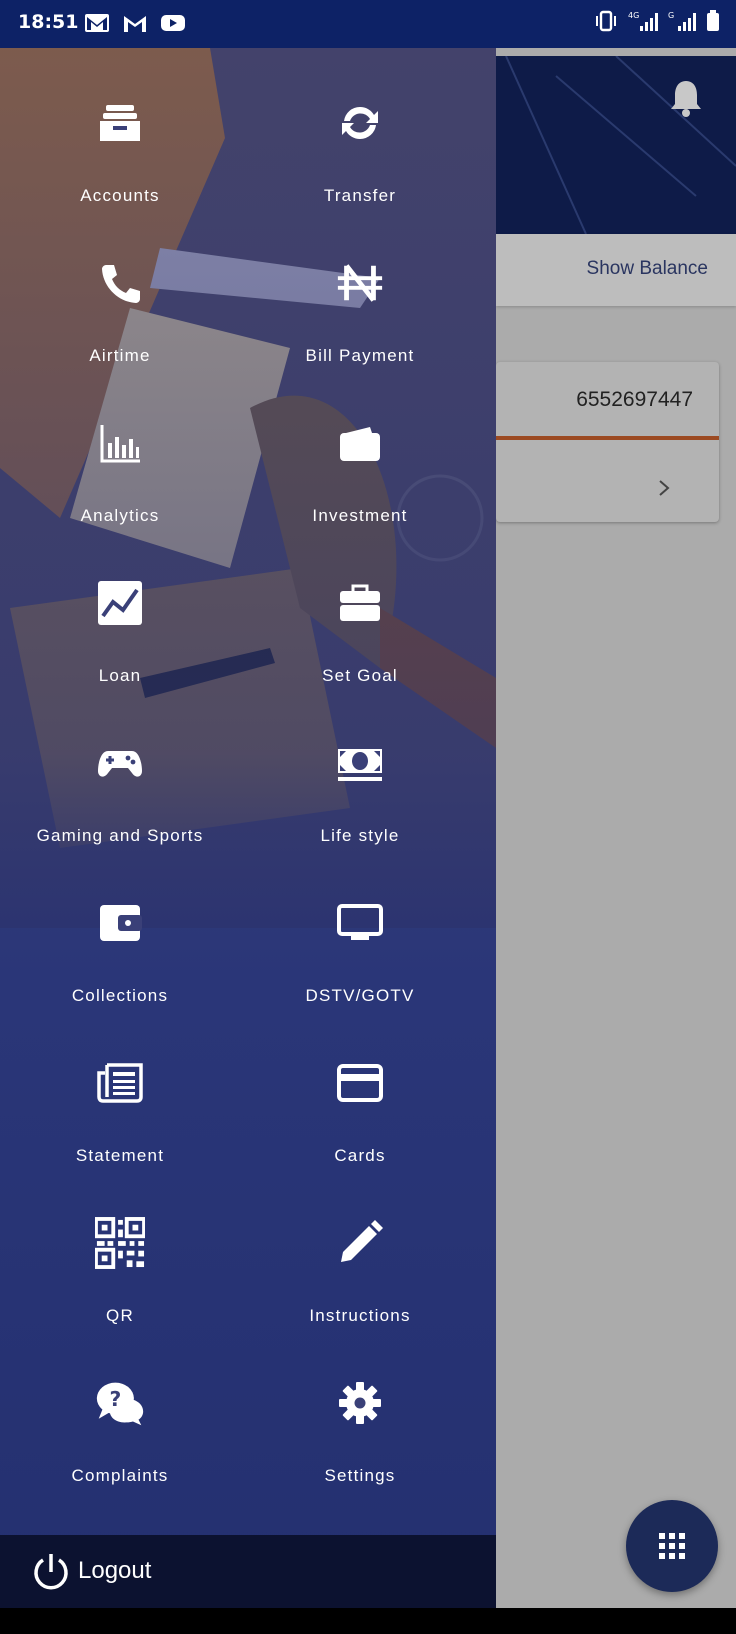  I want to click on home-header, so click(616, 145).